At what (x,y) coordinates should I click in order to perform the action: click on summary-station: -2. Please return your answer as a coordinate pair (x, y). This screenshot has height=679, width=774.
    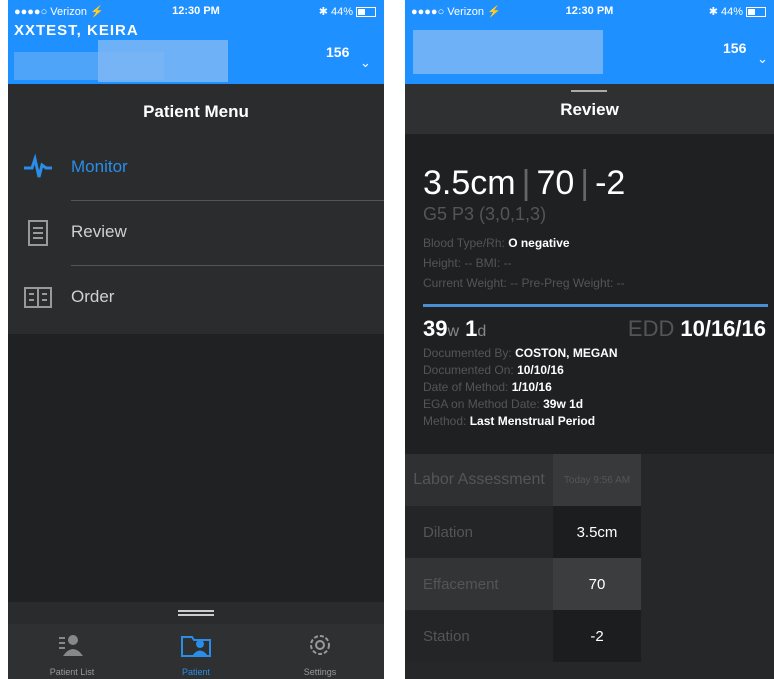
    Looking at the image, I should click on (610, 183).